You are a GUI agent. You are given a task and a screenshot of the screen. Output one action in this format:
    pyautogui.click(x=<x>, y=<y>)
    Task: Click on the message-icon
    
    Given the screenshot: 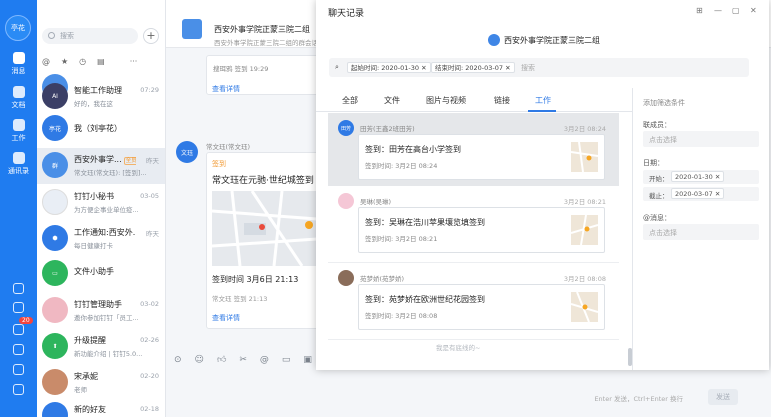 What is the action you would take?
    pyautogui.click(x=18, y=58)
    